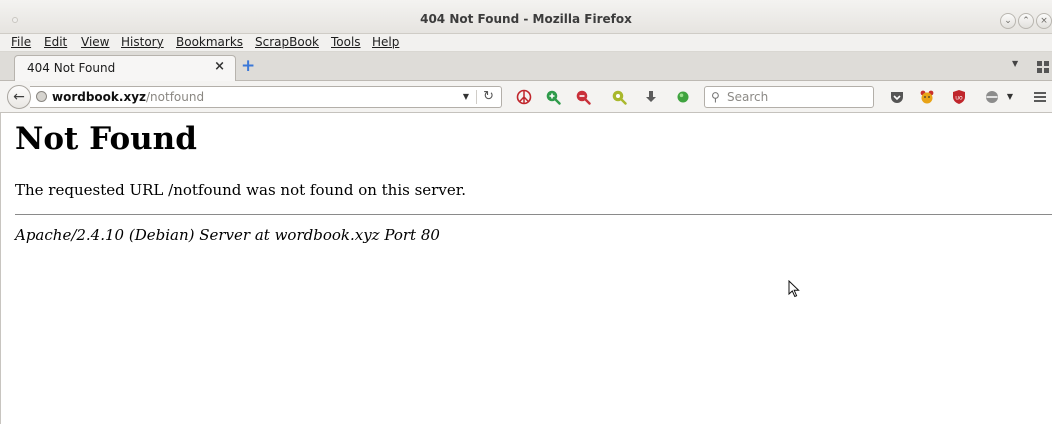 The height and width of the screenshot is (424, 1052). I want to click on svg-text: uo, so click(959, 98).